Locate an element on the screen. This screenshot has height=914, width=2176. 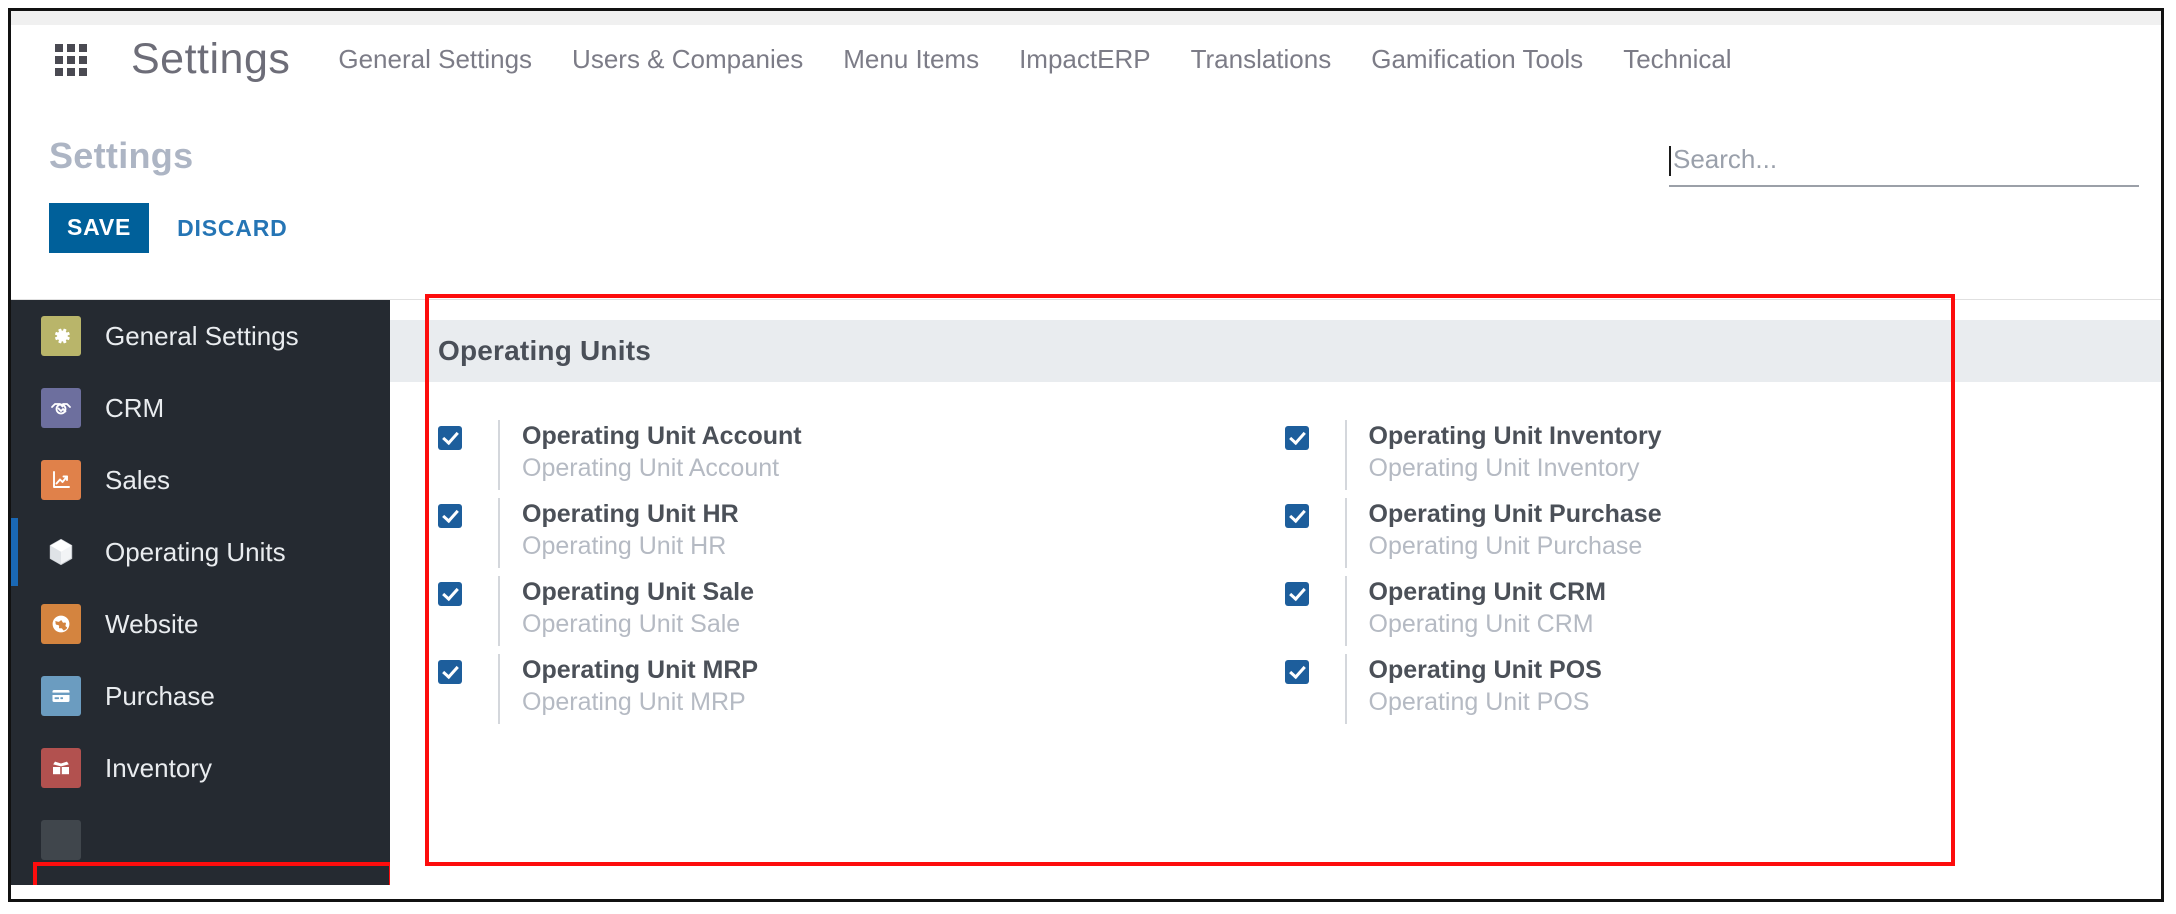
setting-title: Operating Unit Inventory is located at coordinates (1515, 436).